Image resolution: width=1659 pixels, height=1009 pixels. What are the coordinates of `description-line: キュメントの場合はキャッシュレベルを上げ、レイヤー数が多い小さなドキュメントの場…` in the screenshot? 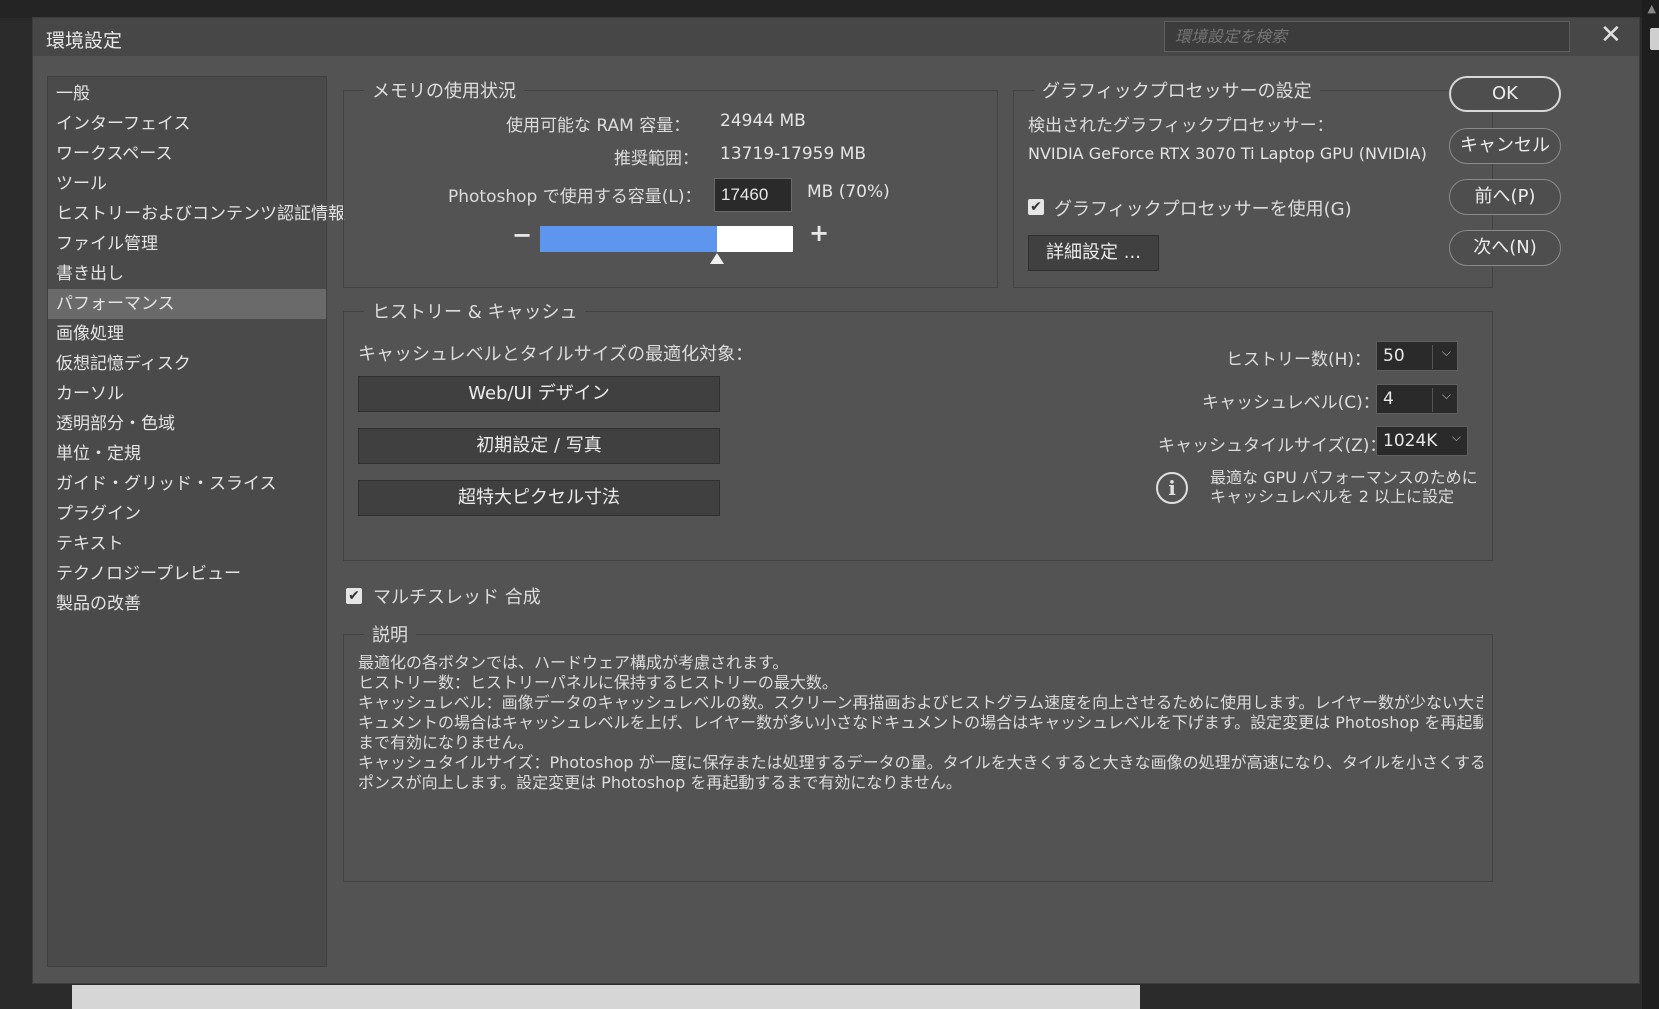 It's located at (920, 722).